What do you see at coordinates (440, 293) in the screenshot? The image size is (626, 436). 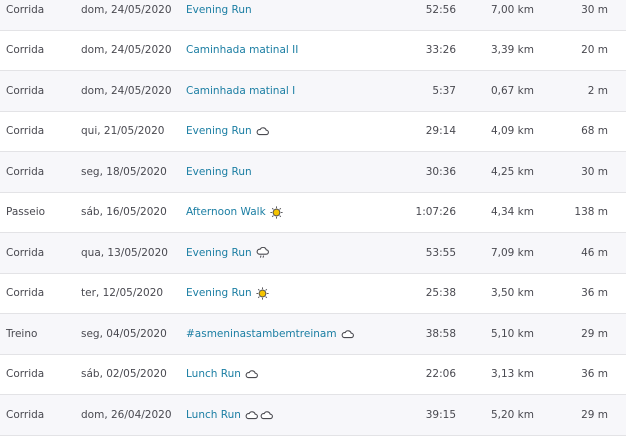 I see `activity-time: 25:38` at bounding box center [440, 293].